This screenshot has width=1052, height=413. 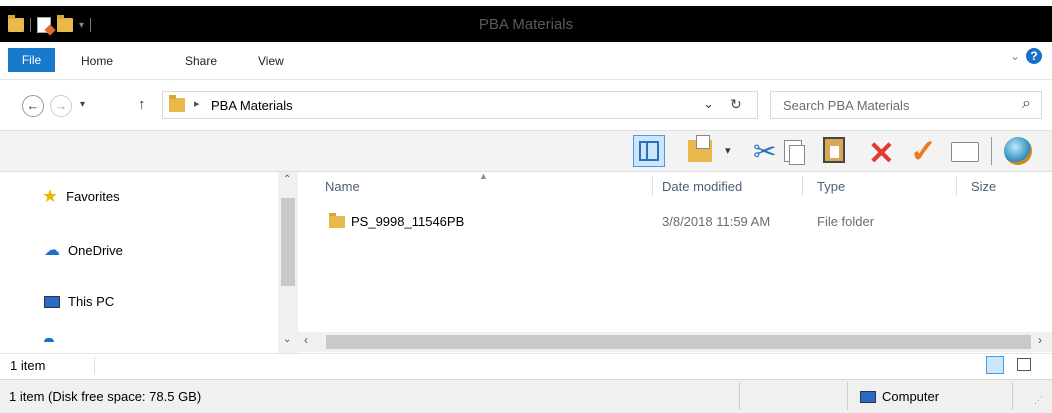 I want to click on tab-share: Share, so click(x=201, y=61).